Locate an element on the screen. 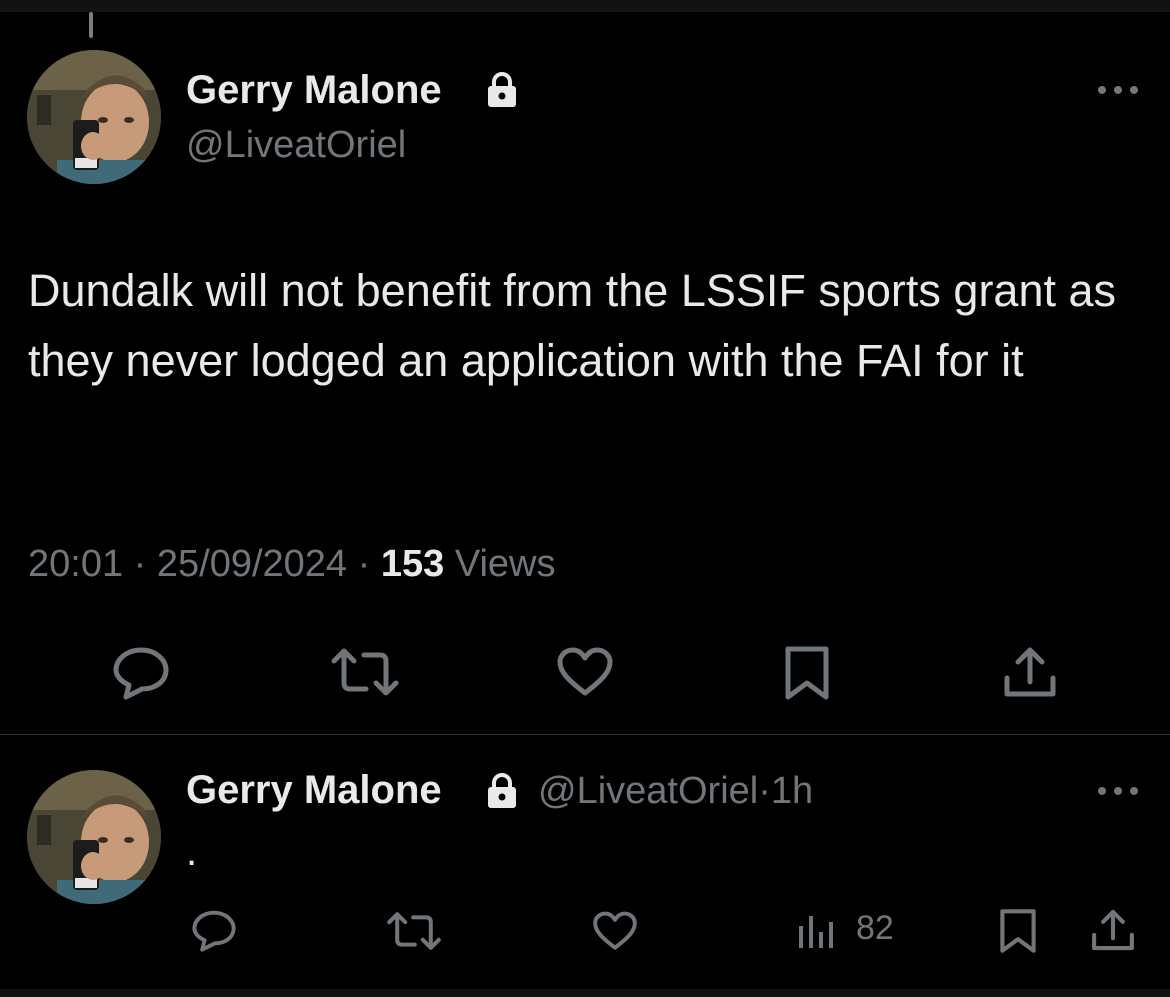 The image size is (1170, 997). top-edge is located at coordinates (585, 6).